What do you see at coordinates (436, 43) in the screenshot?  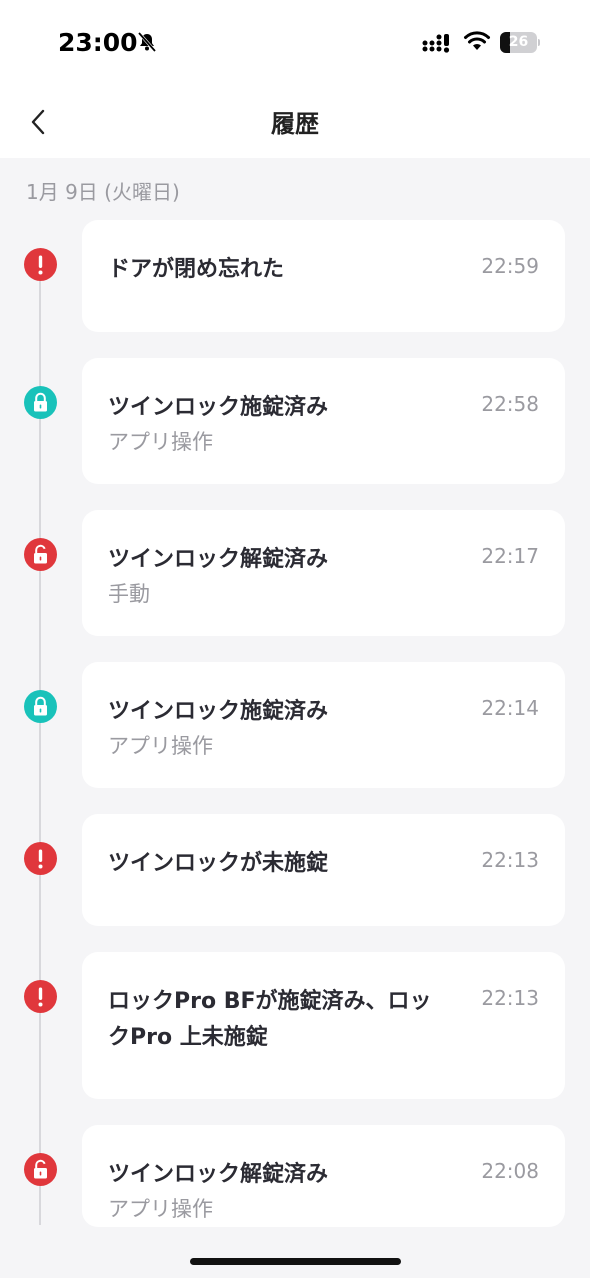 I see `cellular-signal-icon` at bounding box center [436, 43].